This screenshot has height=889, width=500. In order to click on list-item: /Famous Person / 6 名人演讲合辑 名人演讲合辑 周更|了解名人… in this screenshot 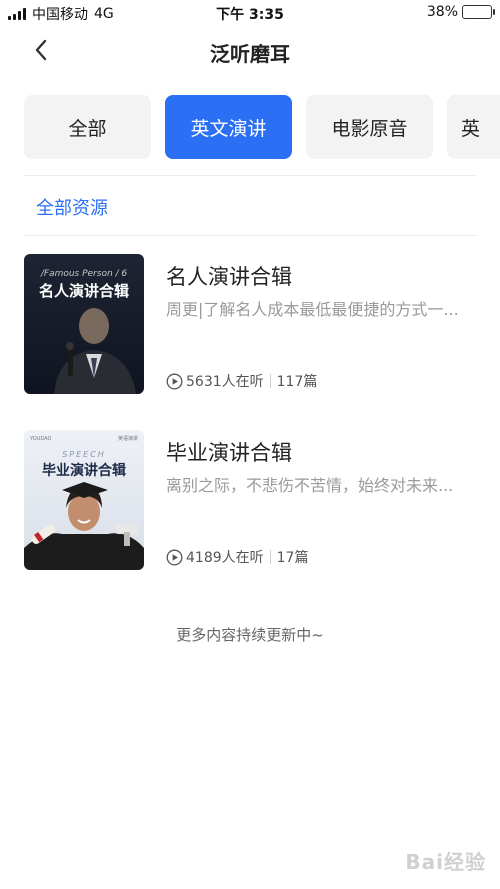, I will do `click(250, 324)`.